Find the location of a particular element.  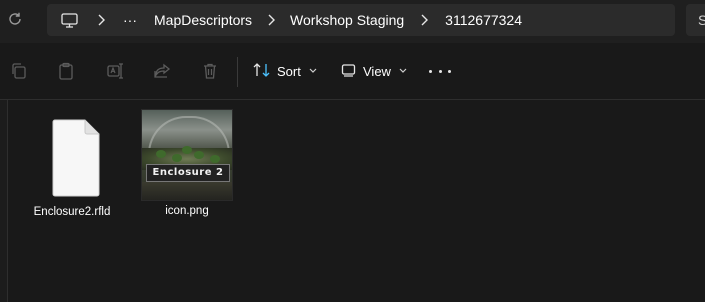

file-name: icon.png is located at coordinates (187, 211).